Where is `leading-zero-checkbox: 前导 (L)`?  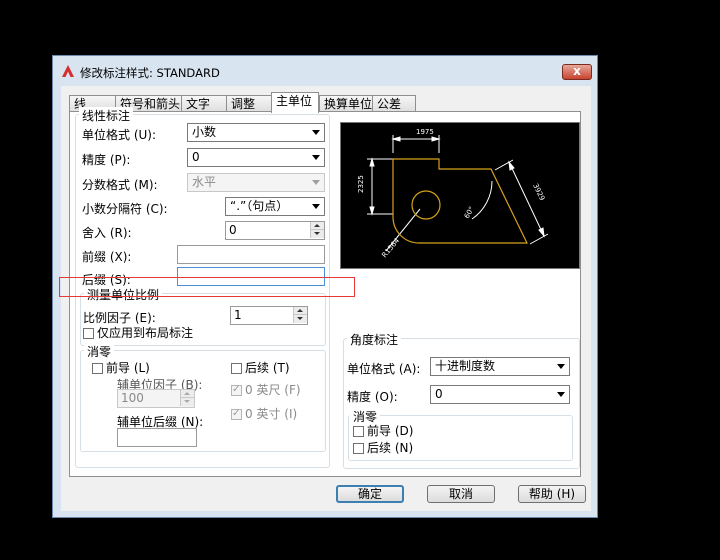 leading-zero-checkbox: 前导 (L) is located at coordinates (121, 368).